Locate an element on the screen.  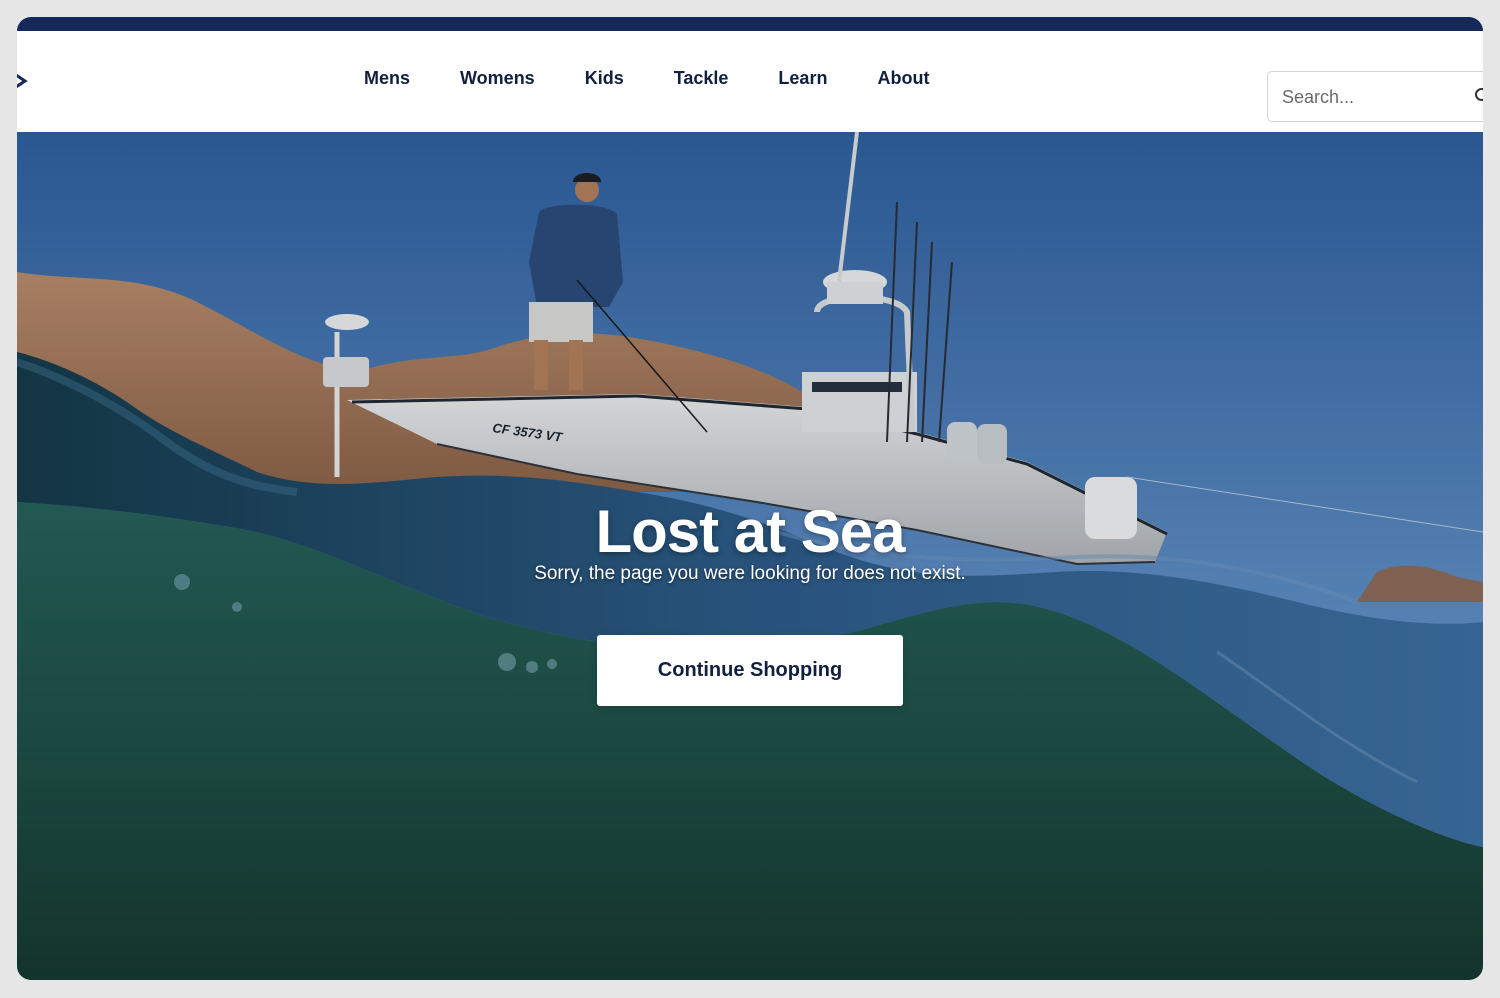
nav-item-about: About is located at coordinates (903, 78).